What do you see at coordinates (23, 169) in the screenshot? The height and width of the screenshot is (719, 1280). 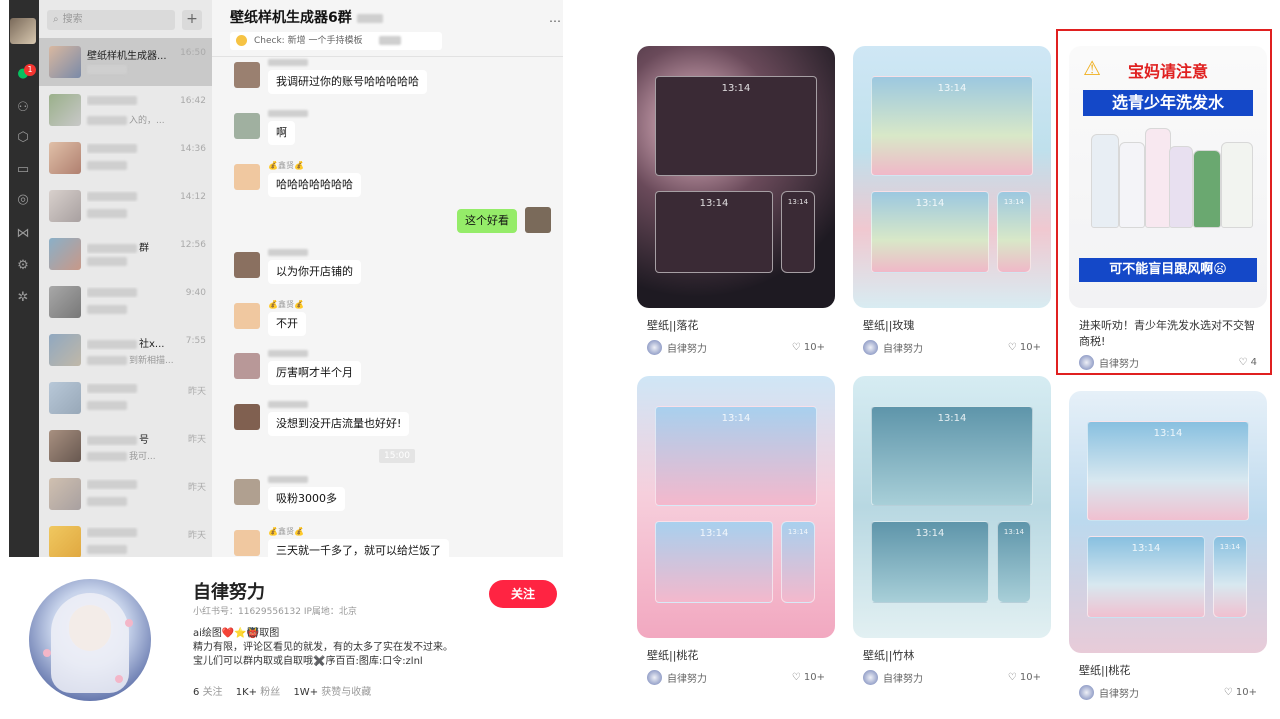 I see `folder-icon: ▭` at bounding box center [23, 169].